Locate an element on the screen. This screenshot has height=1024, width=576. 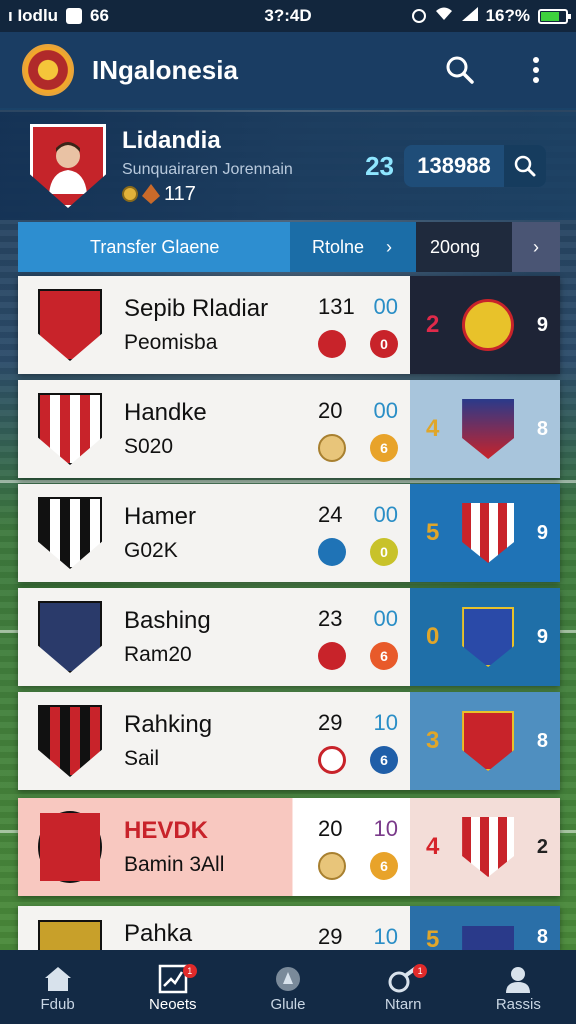
bottom-nav: Fdub 1 Neoets Glule 1 Ntarn Rassis is located at coordinates (288, 987).